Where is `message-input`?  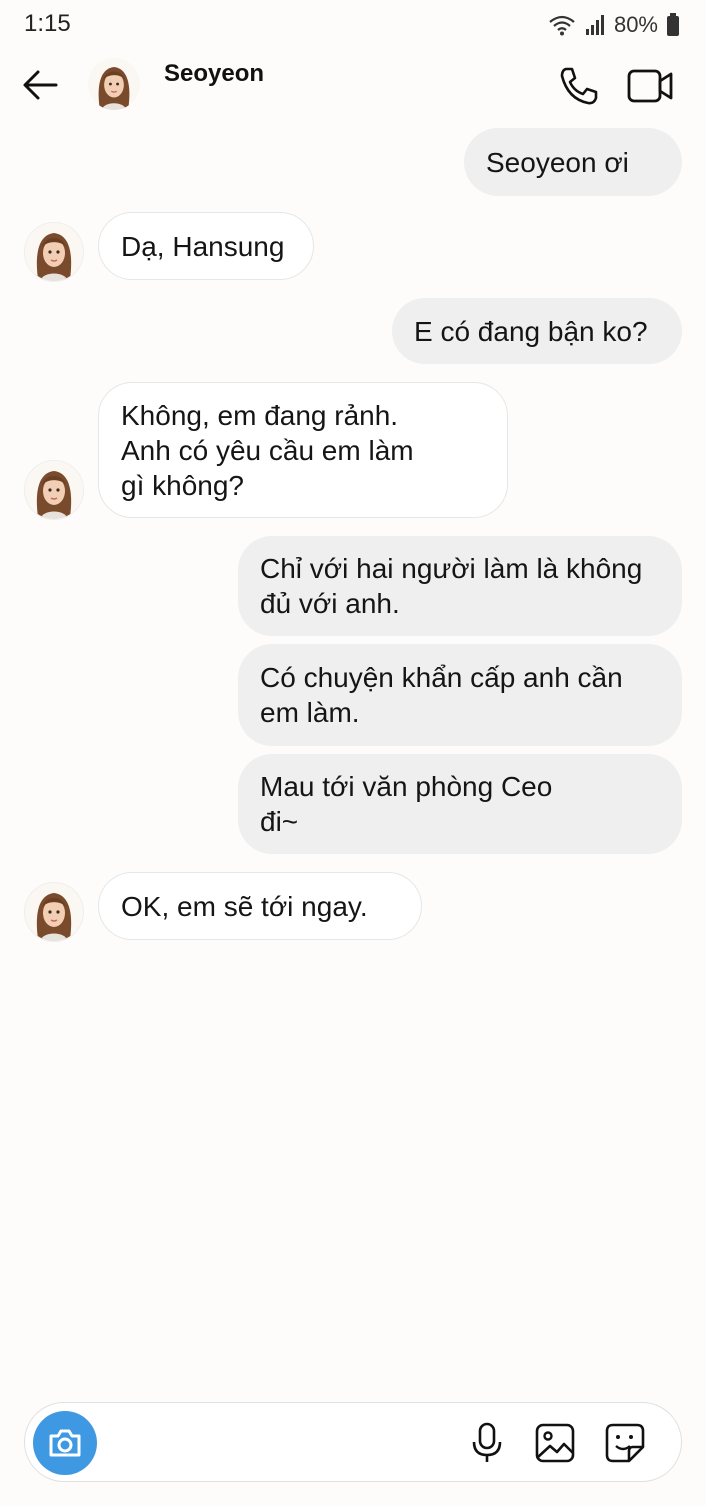 message-input is located at coordinates (281, 1443).